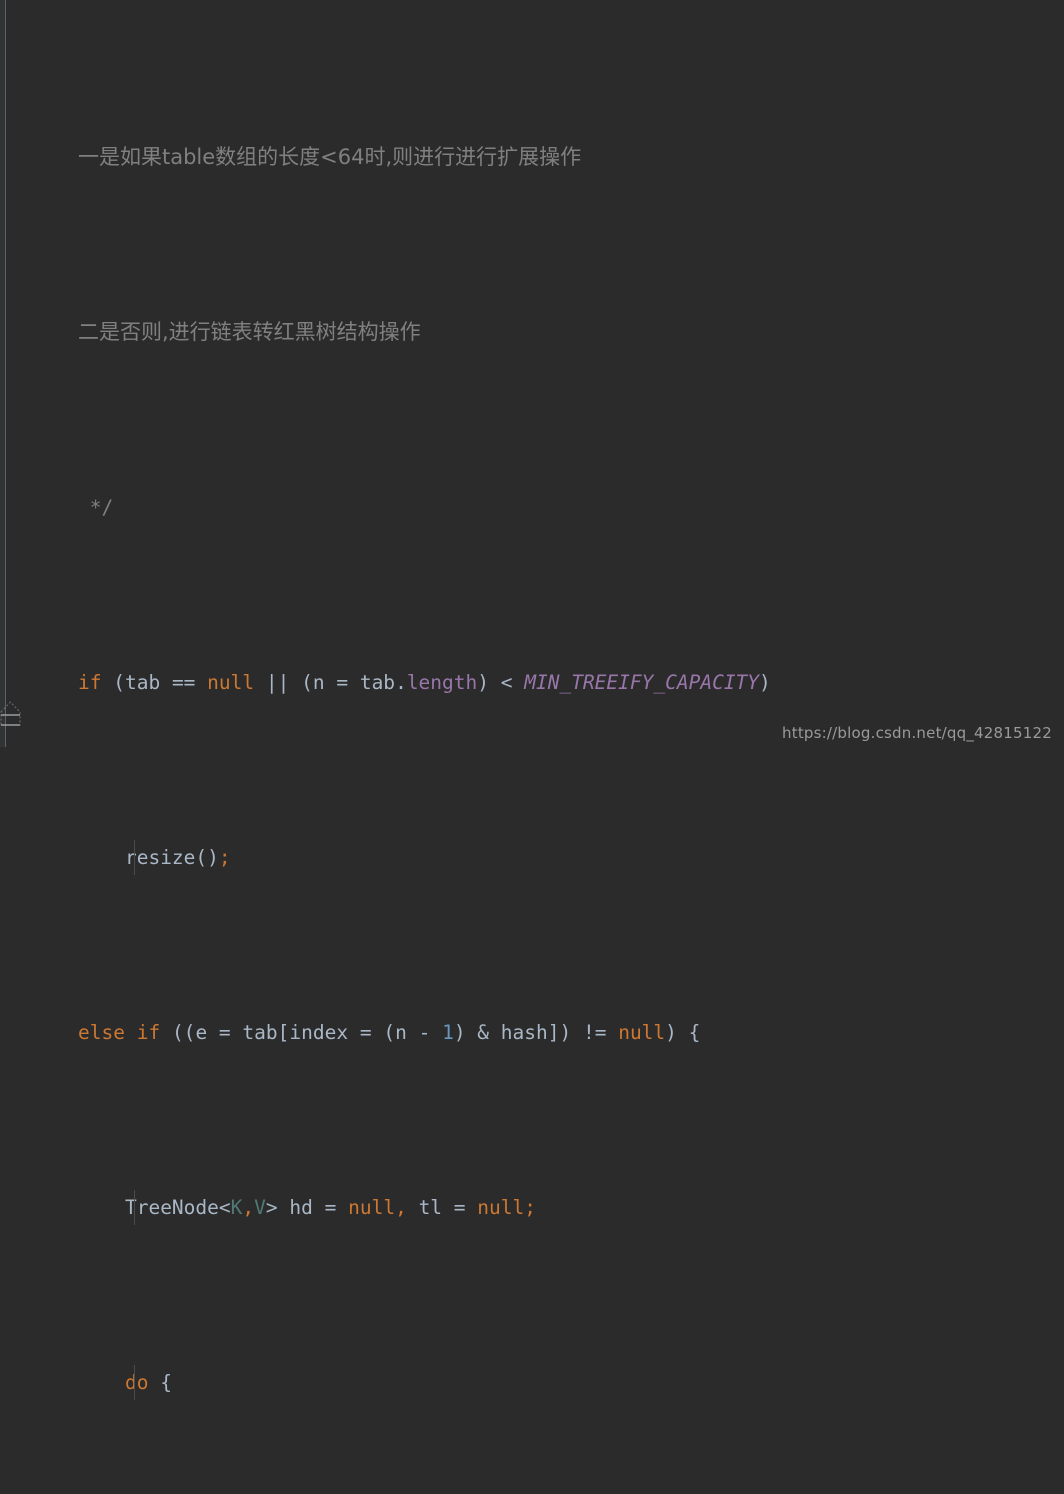  I want to click on watermark-url: https://blog.csdn.net/qq_42815122, so click(917, 733).